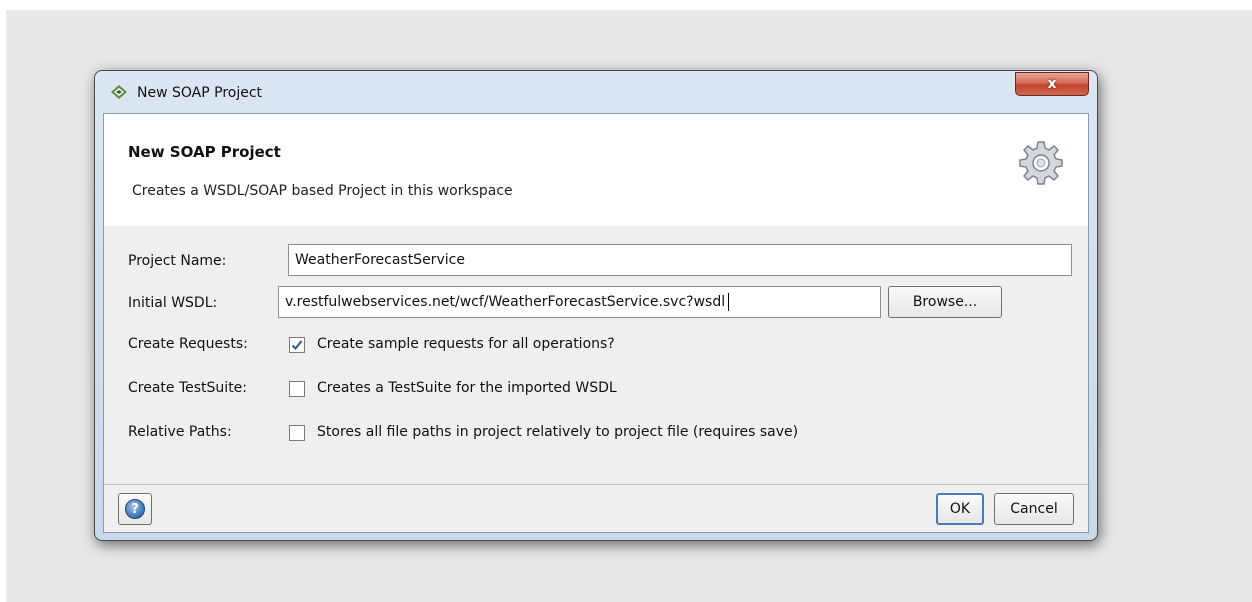 This screenshot has height=602, width=1252. I want to click on checkmark-icon, so click(297, 345).